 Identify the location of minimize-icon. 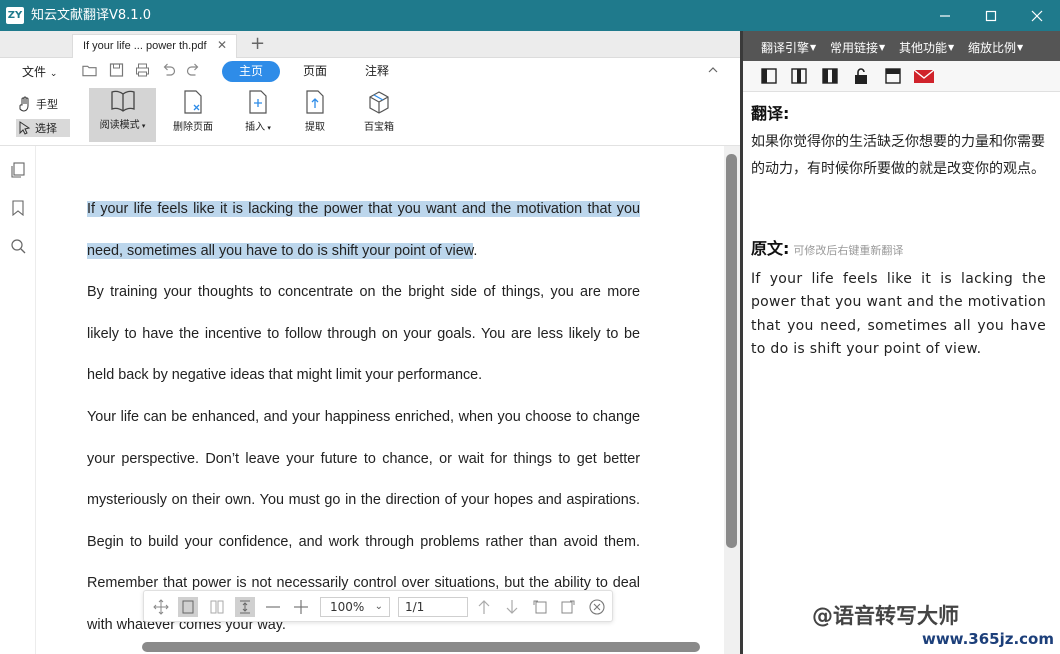
(945, 15).